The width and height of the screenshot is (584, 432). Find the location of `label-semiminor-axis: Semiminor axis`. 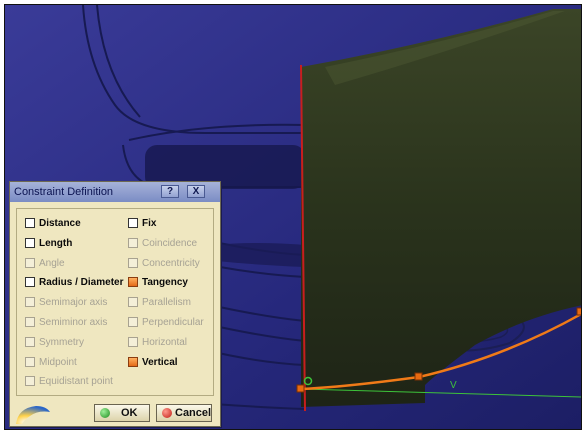

label-semiminor-axis: Semiminor axis is located at coordinates (73, 322).